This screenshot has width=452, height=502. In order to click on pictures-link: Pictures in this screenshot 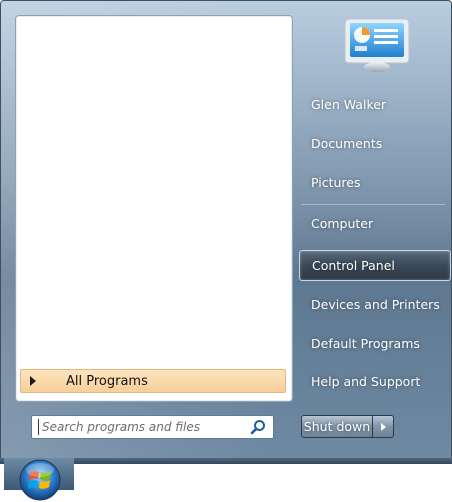, I will do `click(375, 182)`.